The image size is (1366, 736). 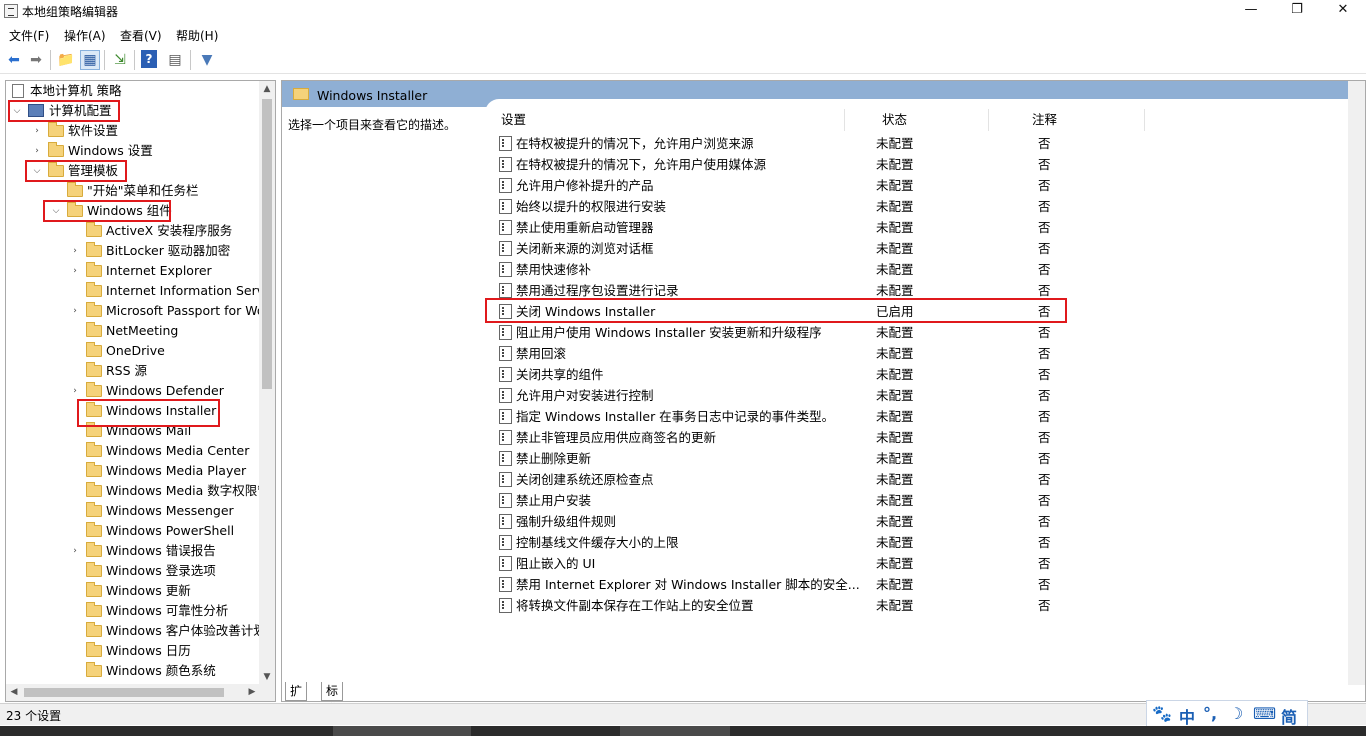 I want to click on scroll-down-icon: ▼, so click(x=267, y=677).